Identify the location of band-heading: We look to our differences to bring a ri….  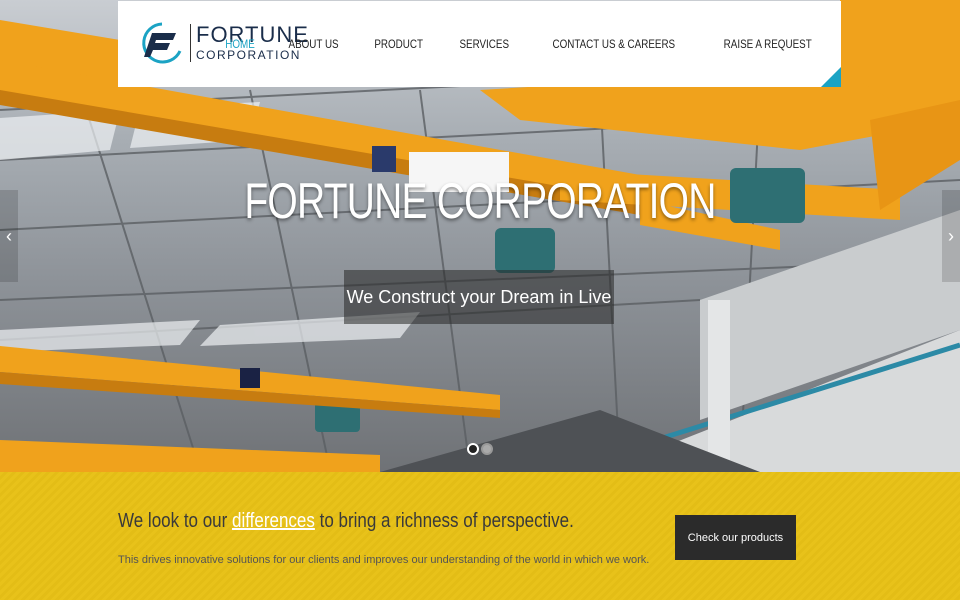
(346, 521).